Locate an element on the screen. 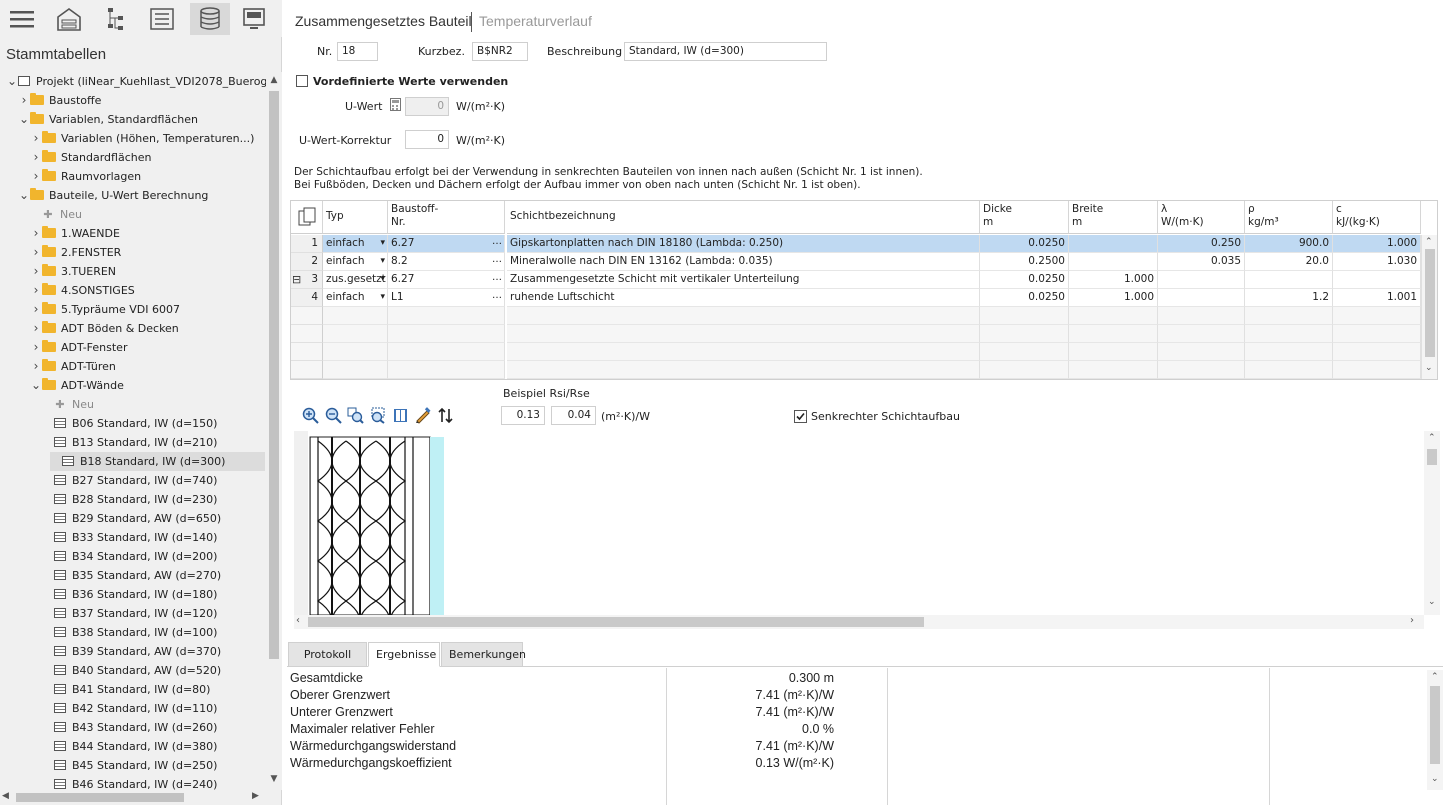  drawing-horizontal-scrollbar: ‹ › is located at coordinates (859, 622).